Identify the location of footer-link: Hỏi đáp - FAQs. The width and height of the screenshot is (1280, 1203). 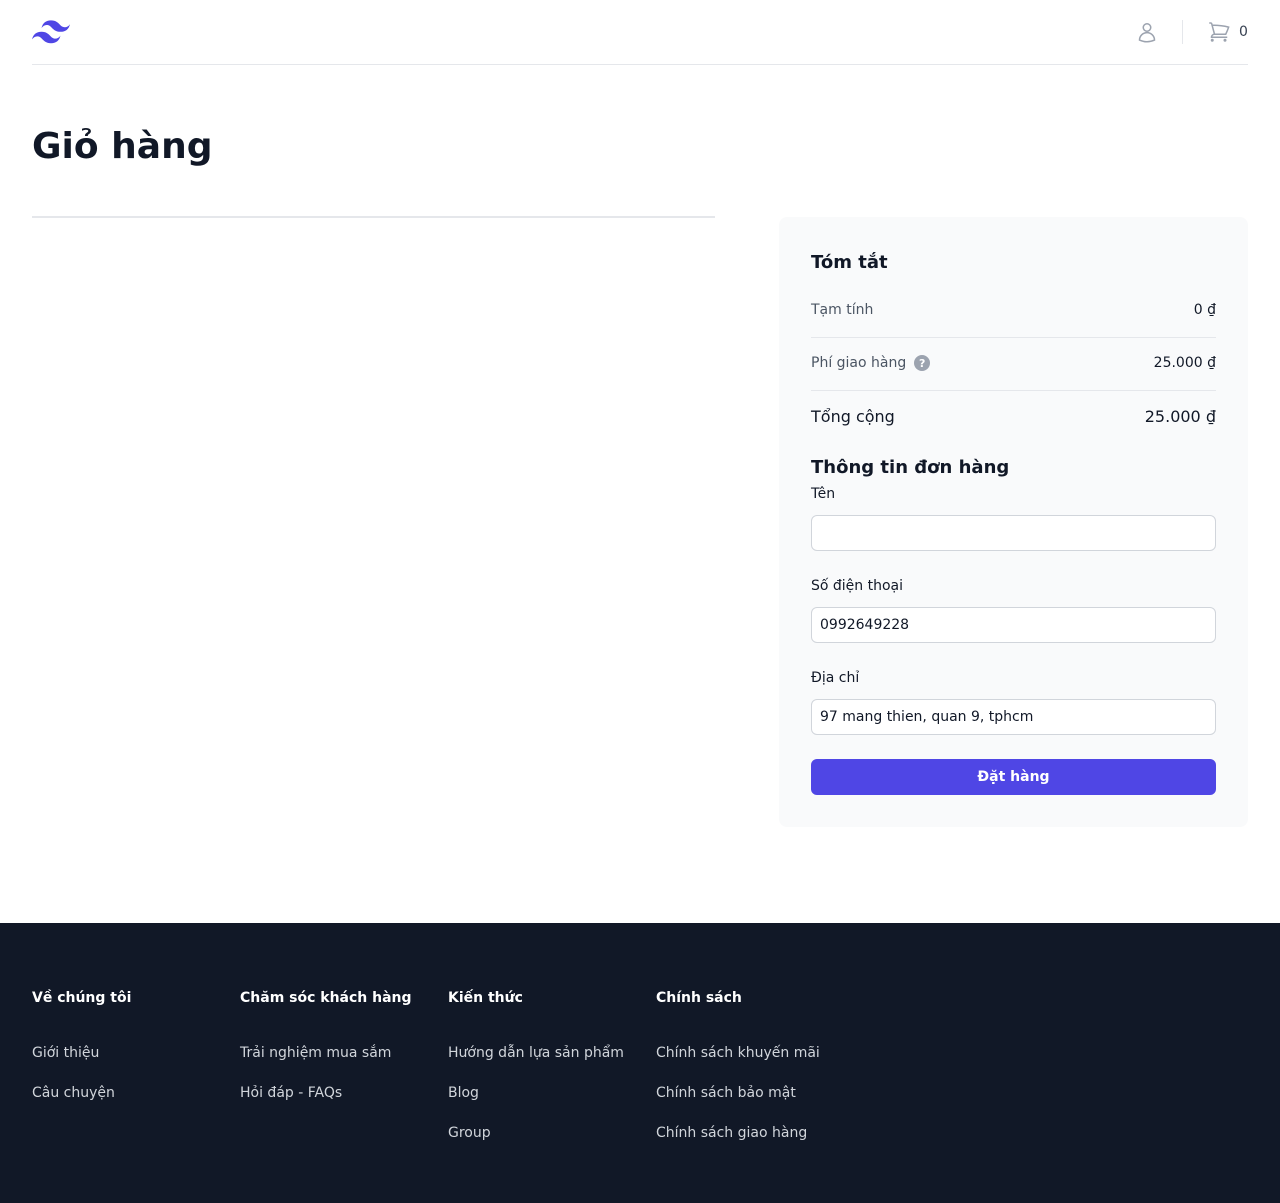
(344, 1103).